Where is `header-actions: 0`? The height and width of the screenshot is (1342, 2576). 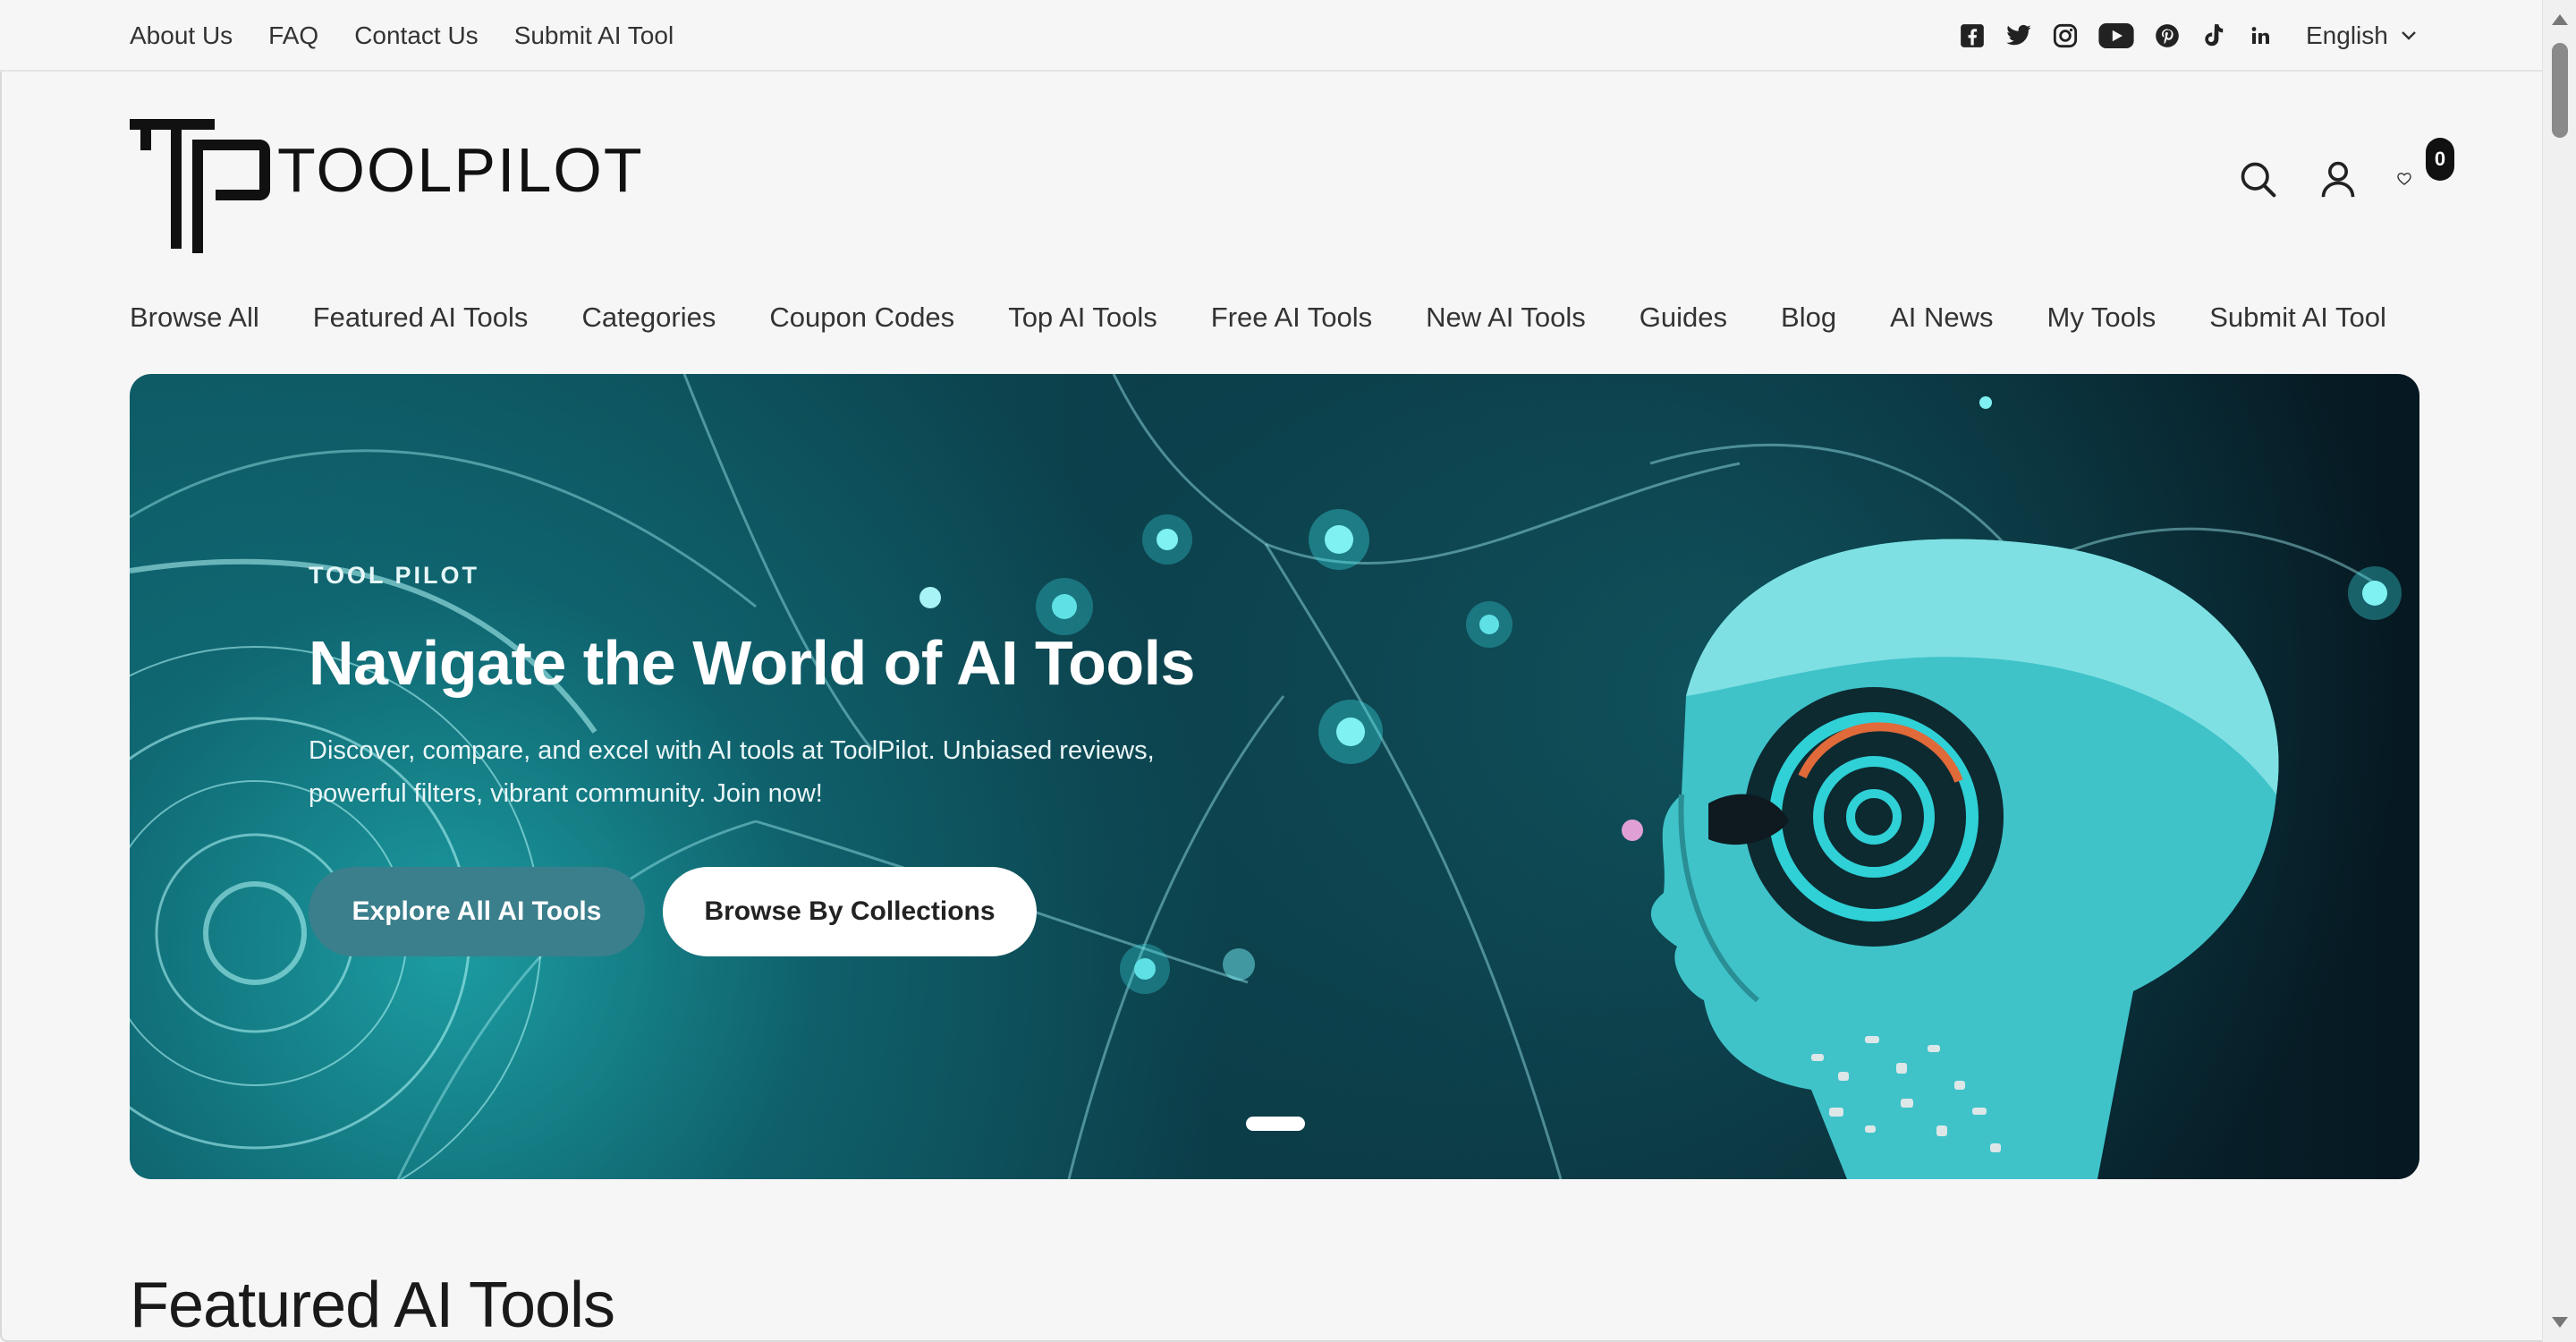 header-actions: 0 is located at coordinates (2345, 169).